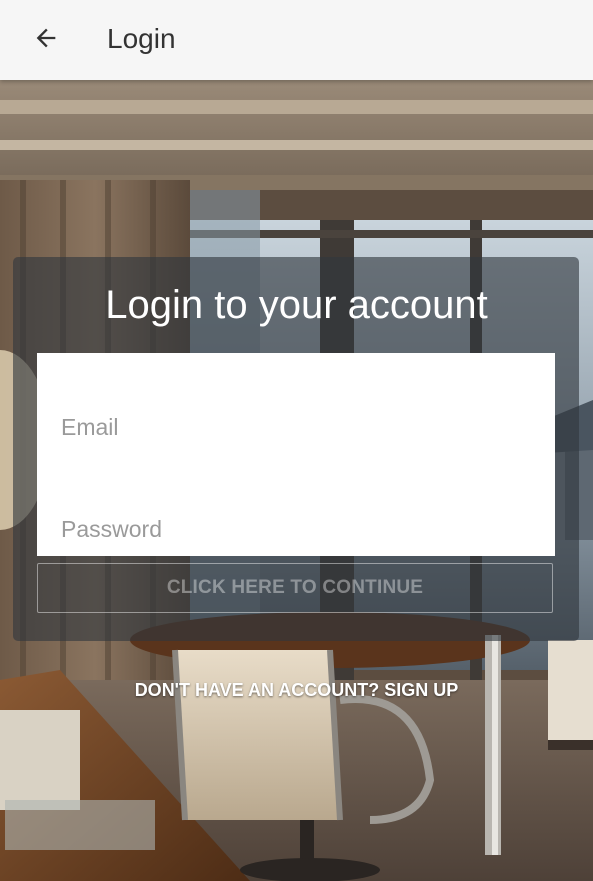 The height and width of the screenshot is (881, 593). Describe the element at coordinates (141, 38) in the screenshot. I see `page-title: Login` at that location.